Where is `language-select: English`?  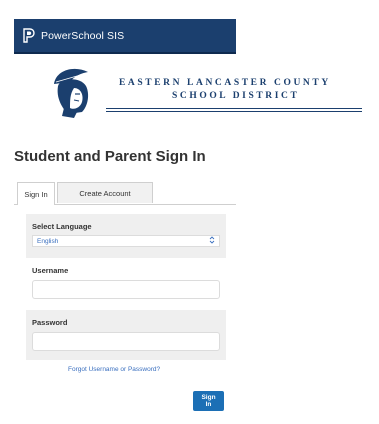 language-select: English is located at coordinates (126, 241).